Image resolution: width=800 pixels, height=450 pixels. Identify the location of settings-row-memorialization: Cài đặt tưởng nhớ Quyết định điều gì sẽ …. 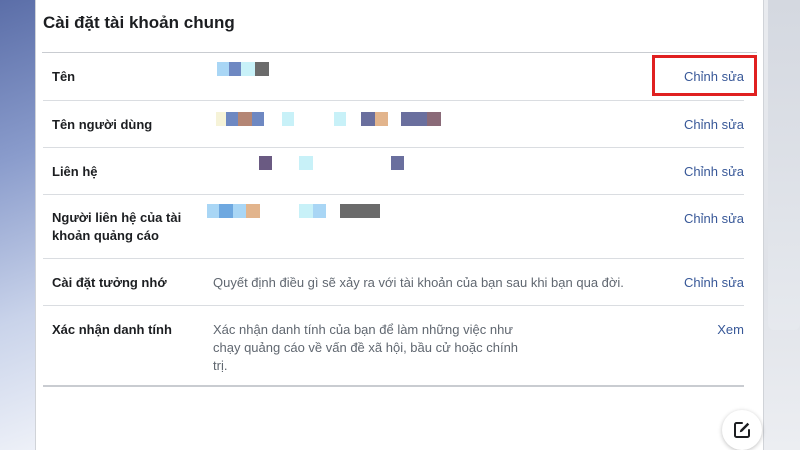
(393, 282).